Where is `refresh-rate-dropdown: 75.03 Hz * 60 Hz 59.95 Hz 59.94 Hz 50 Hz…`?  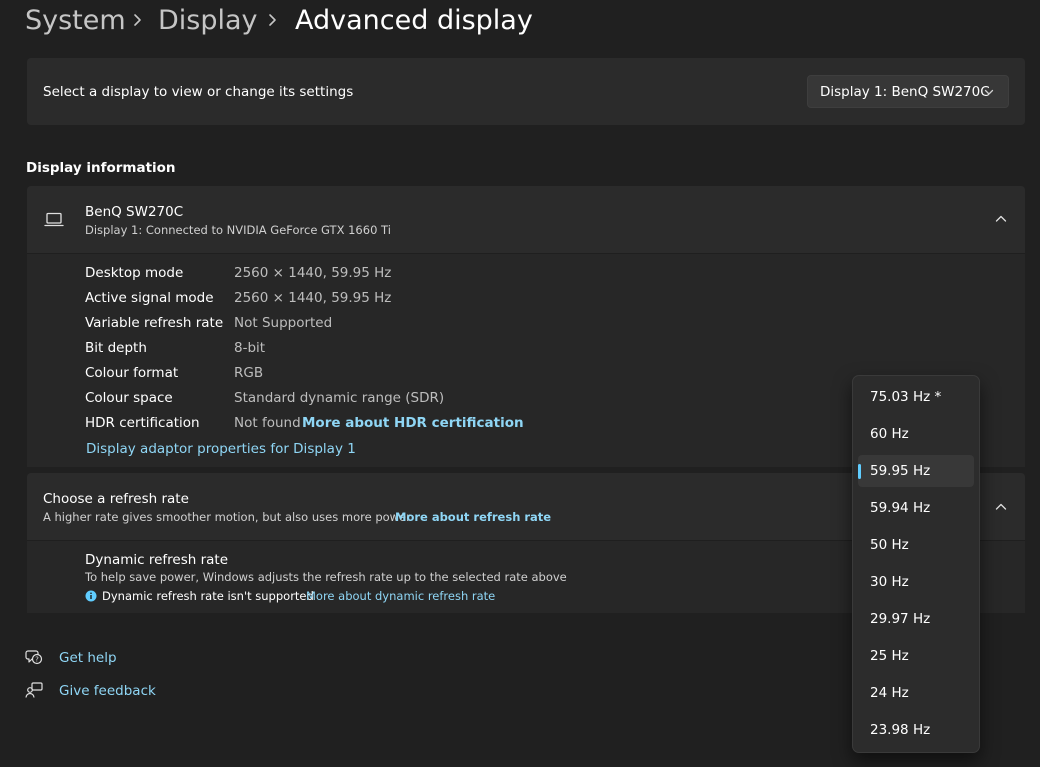 refresh-rate-dropdown: 75.03 Hz * 60 Hz 59.95 Hz 59.94 Hz 50 Hz… is located at coordinates (916, 564).